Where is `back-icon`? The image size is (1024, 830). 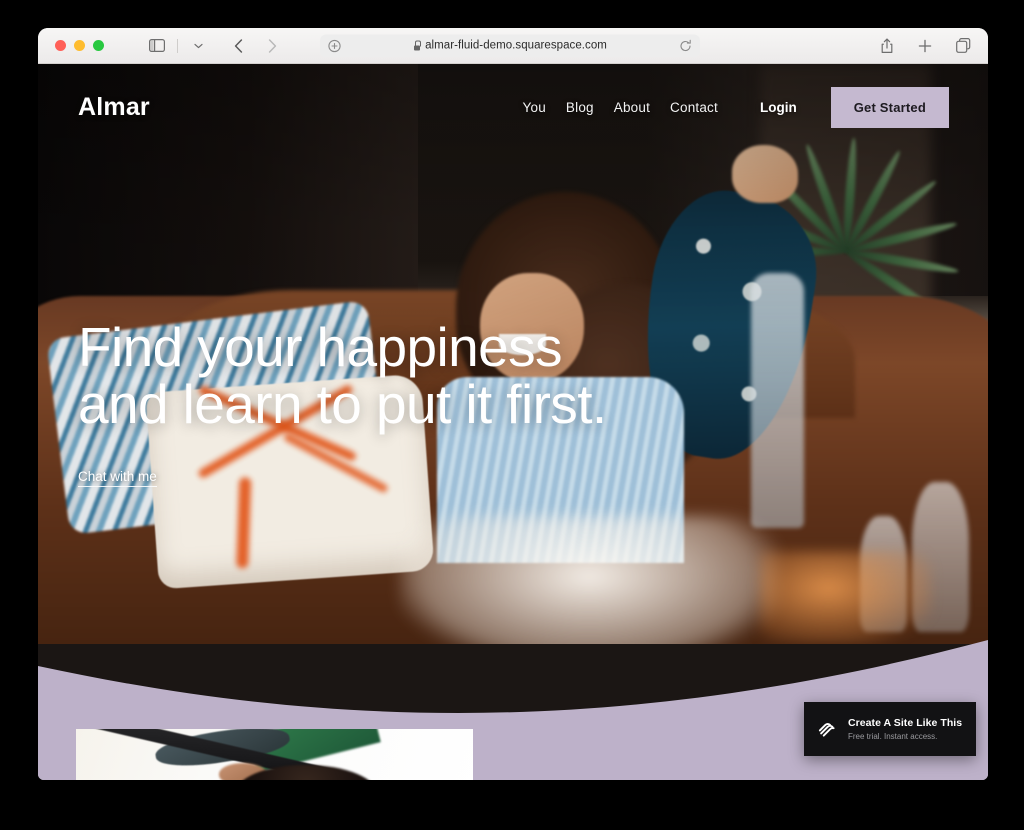 back-icon is located at coordinates (238, 46).